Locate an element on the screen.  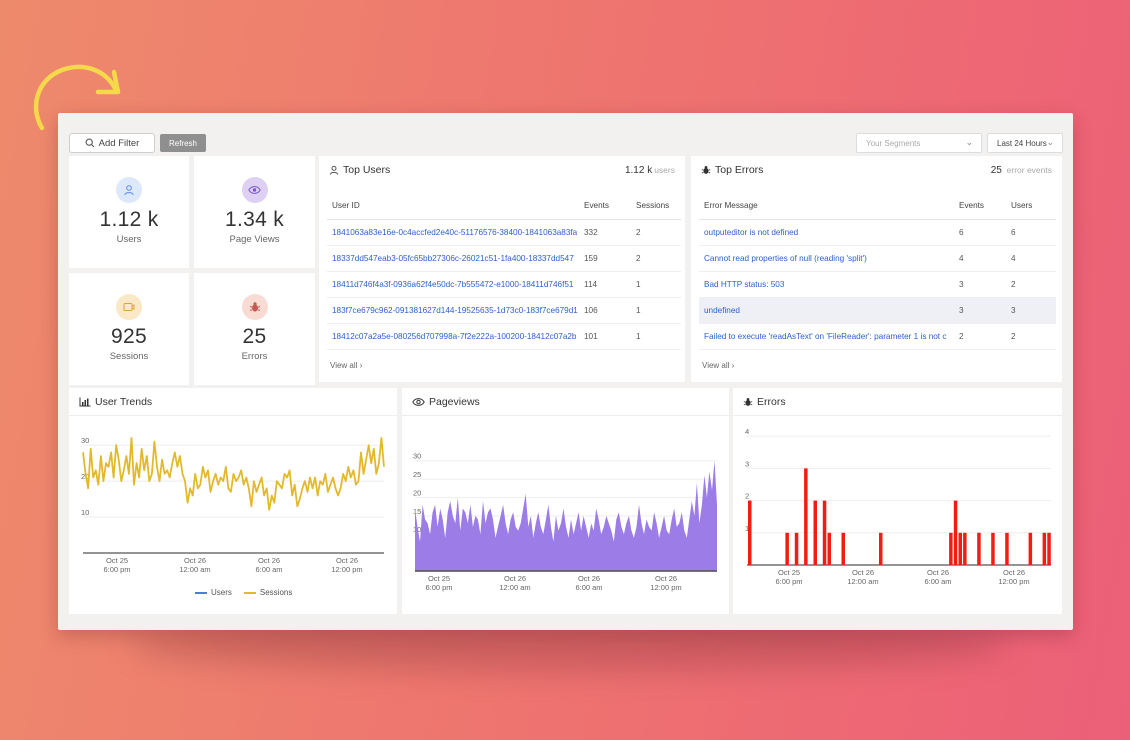
user-trends-legend: Users Sessions is located at coordinates (243, 592).